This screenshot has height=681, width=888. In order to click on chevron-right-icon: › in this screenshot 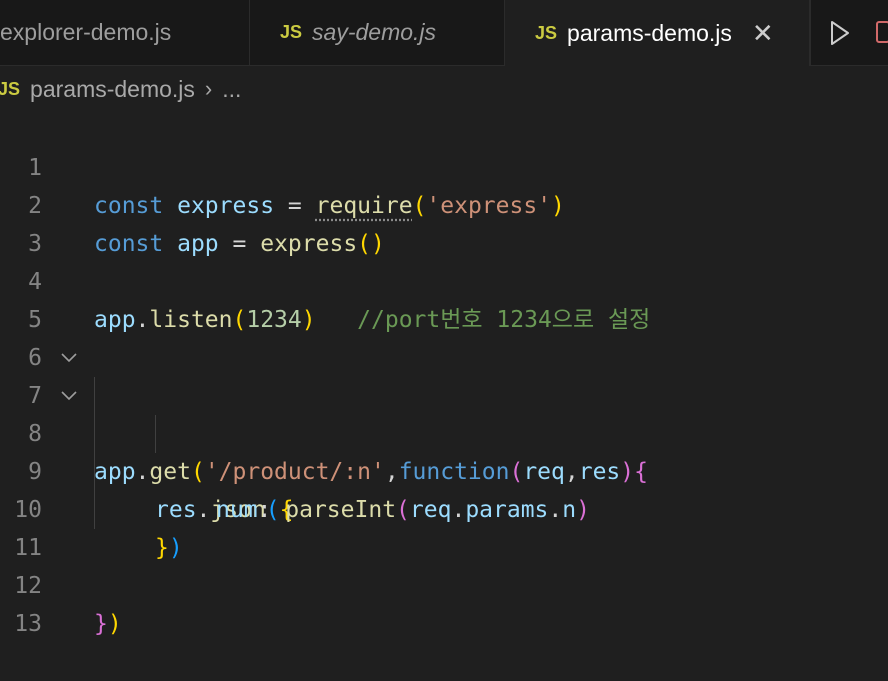, I will do `click(208, 88)`.